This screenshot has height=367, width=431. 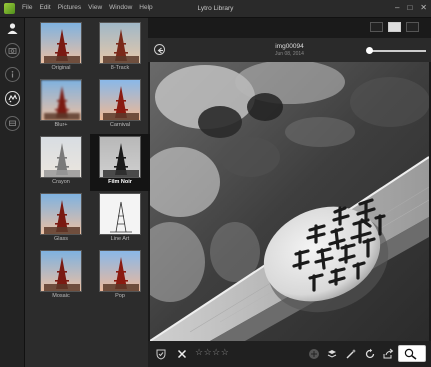 I want to click on filter-thumb-line-art: Line Art, so click(x=120, y=219).